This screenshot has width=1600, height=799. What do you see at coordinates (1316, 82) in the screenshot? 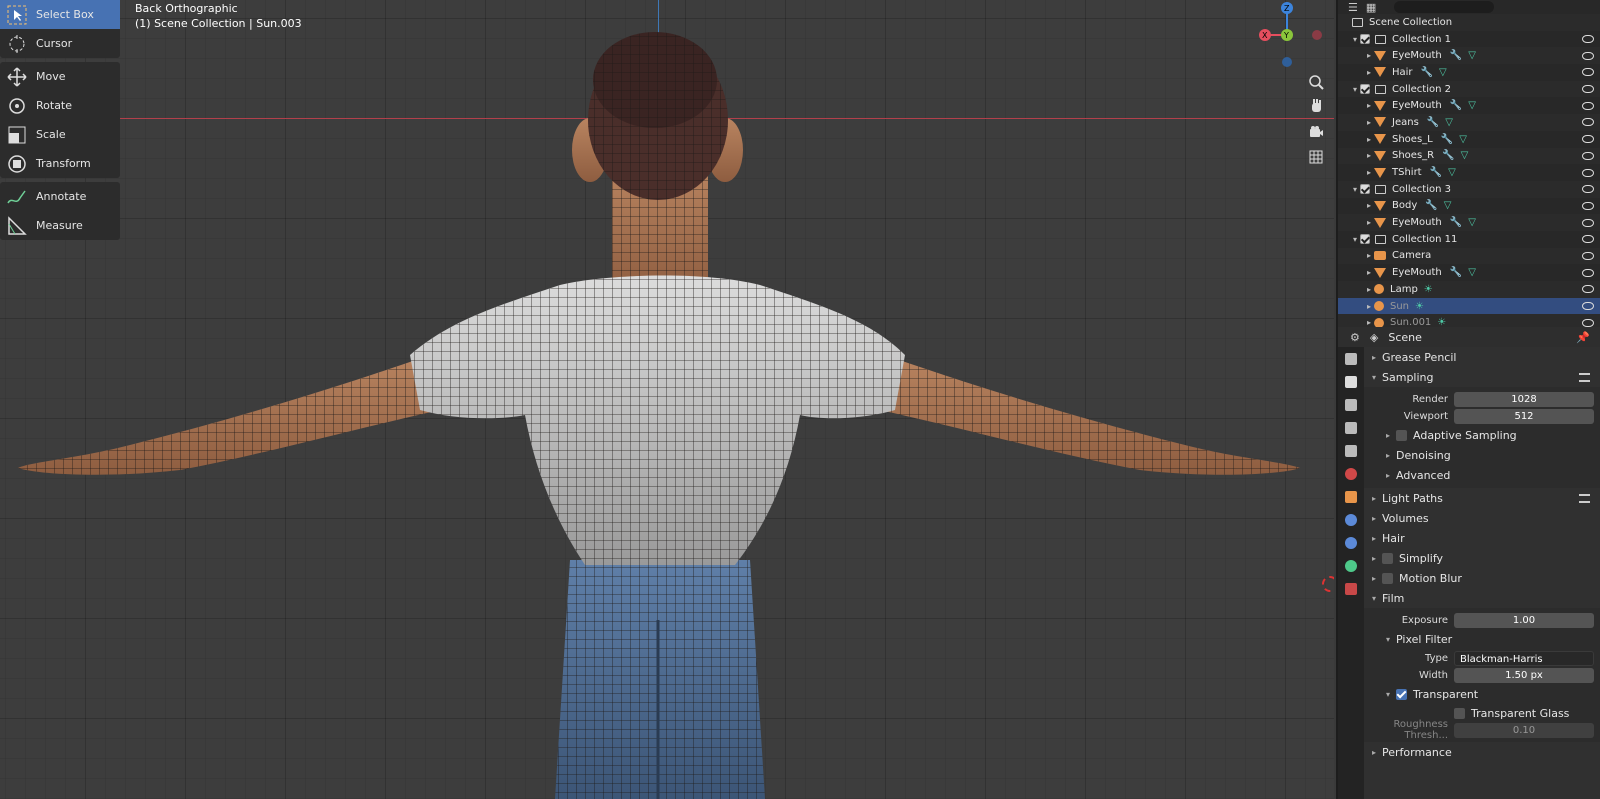
I see `zoom-icon` at bounding box center [1316, 82].